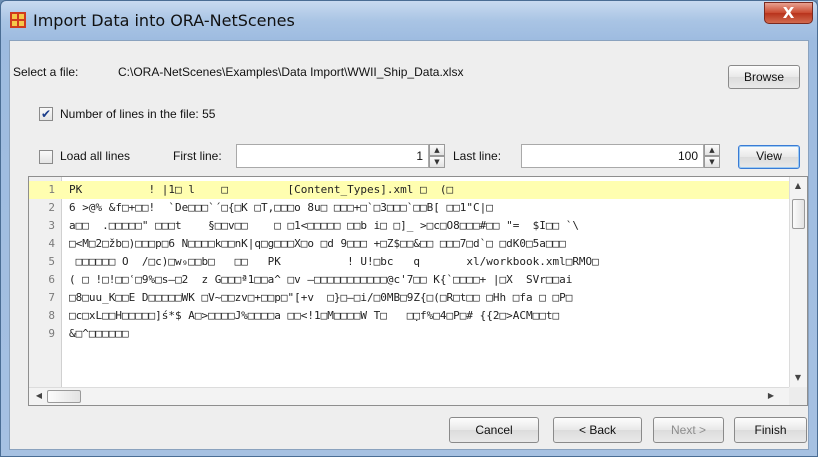 This screenshot has height=457, width=818. I want to click on first-line-spinner: ▲ ▼, so click(437, 156).